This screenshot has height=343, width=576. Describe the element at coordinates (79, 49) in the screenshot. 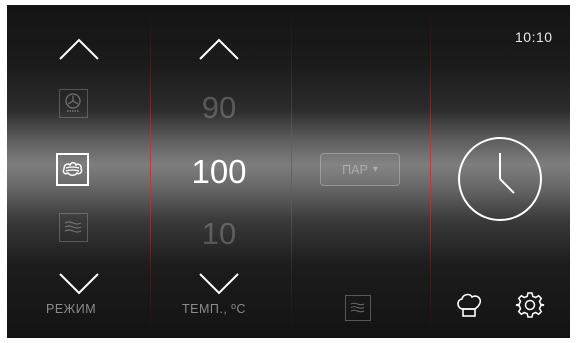

I see `mode-up-chevron-icon` at that location.